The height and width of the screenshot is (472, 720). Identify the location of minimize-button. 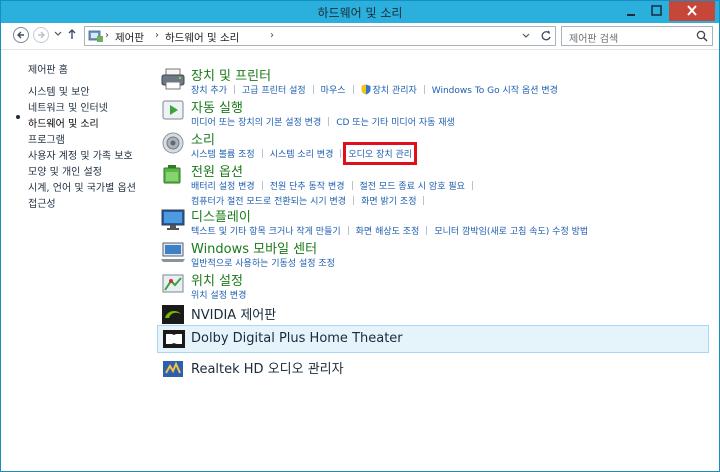
(631, 11).